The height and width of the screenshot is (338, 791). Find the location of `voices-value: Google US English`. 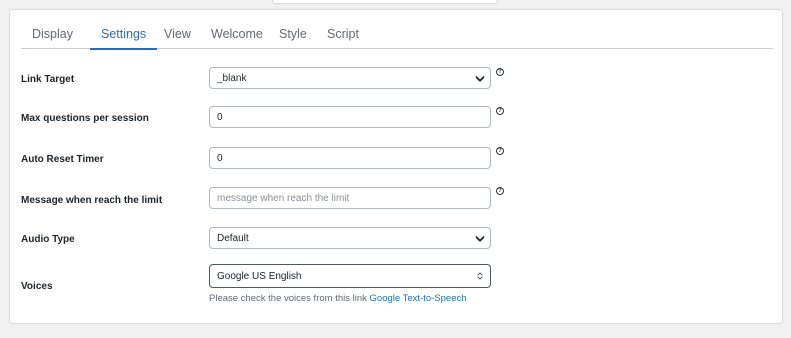

voices-value: Google US English is located at coordinates (259, 276).